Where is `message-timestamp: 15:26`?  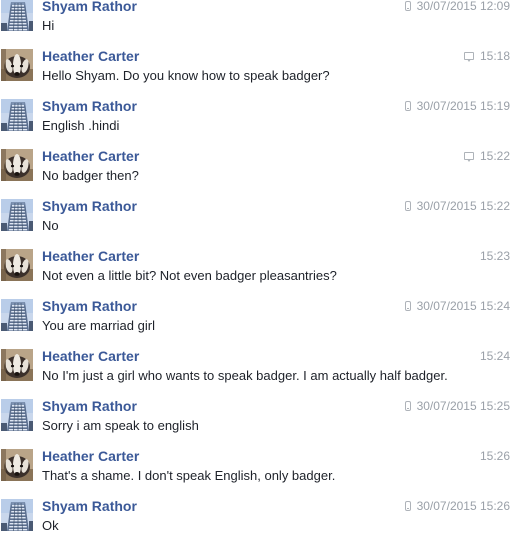 message-timestamp: 15:26 is located at coordinates (494, 456).